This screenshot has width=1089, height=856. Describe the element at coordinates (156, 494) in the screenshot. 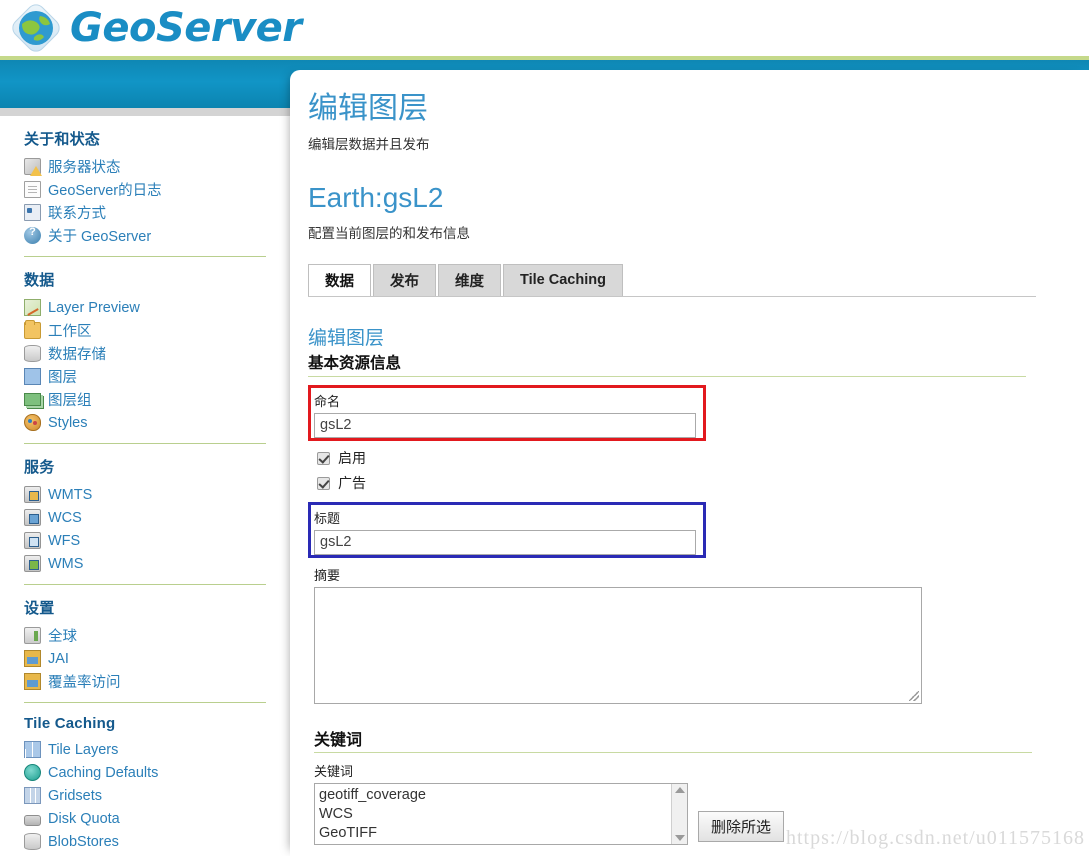

I see `sidebar-item-wmts: WMTS` at that location.